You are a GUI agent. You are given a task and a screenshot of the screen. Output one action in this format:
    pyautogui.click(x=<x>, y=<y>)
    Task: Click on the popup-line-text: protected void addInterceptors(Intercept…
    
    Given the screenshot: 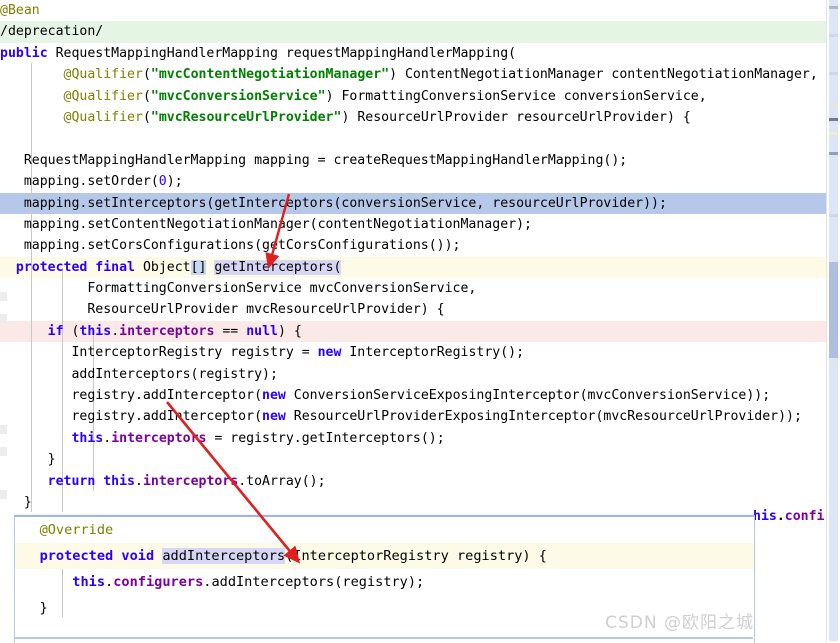 What is the action you would take?
    pyautogui.click(x=281, y=556)
    